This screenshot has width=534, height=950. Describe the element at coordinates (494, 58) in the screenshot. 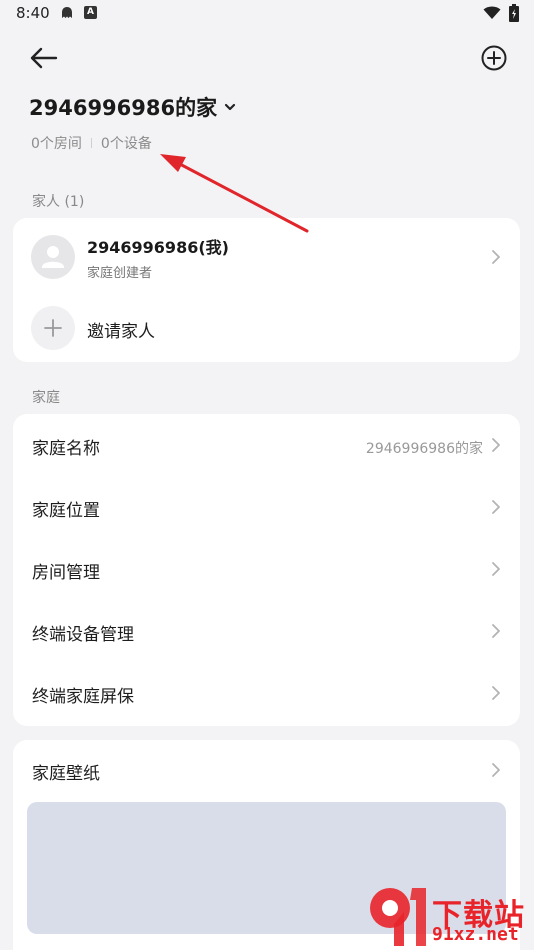

I see `add-circle-icon` at that location.